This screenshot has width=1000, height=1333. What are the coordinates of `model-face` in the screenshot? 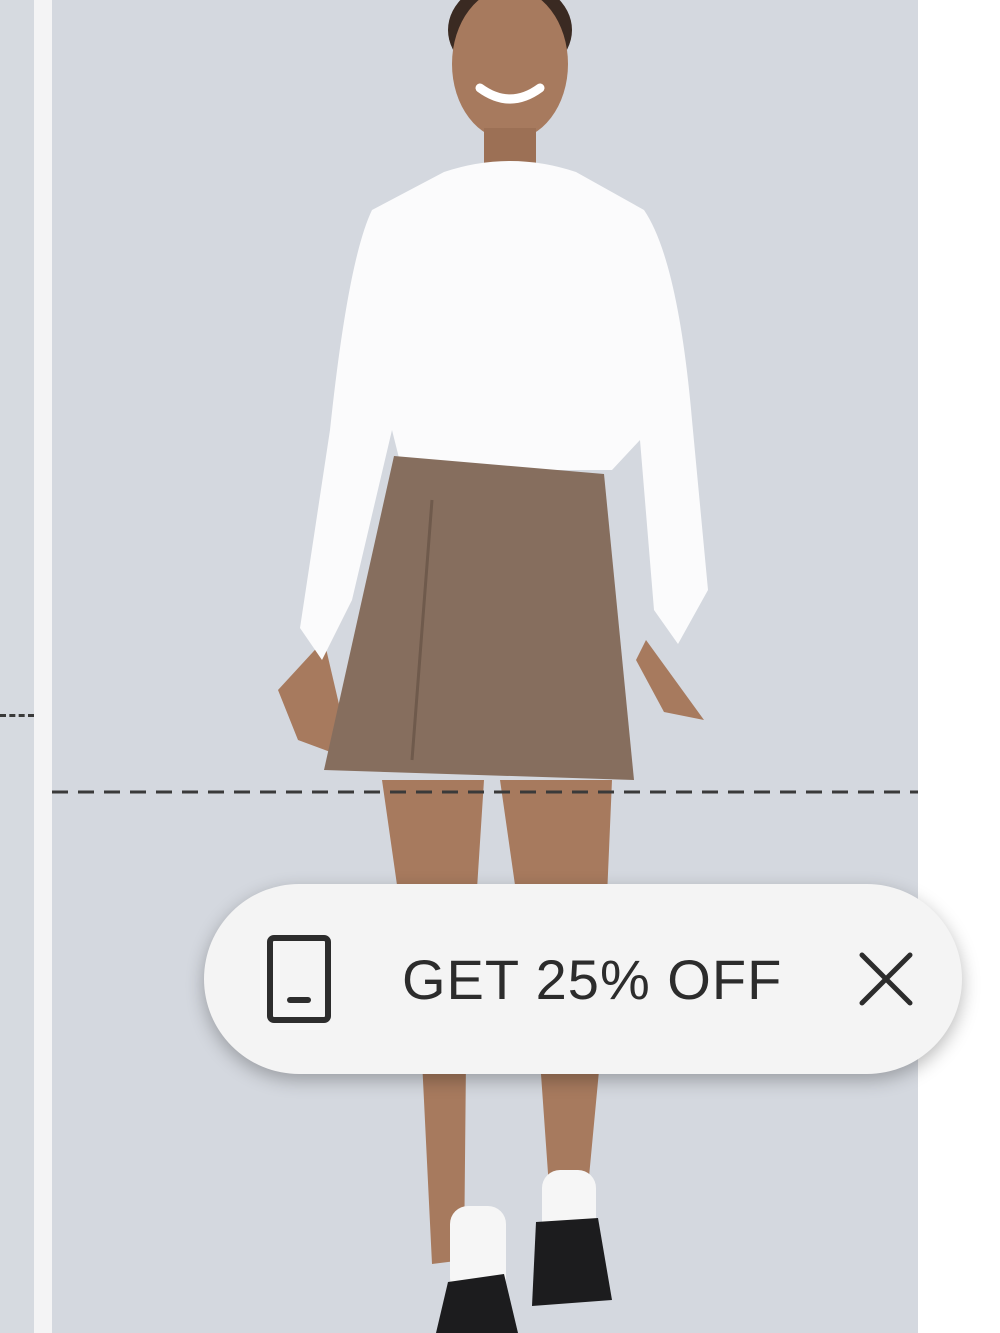 It's located at (510, 70).